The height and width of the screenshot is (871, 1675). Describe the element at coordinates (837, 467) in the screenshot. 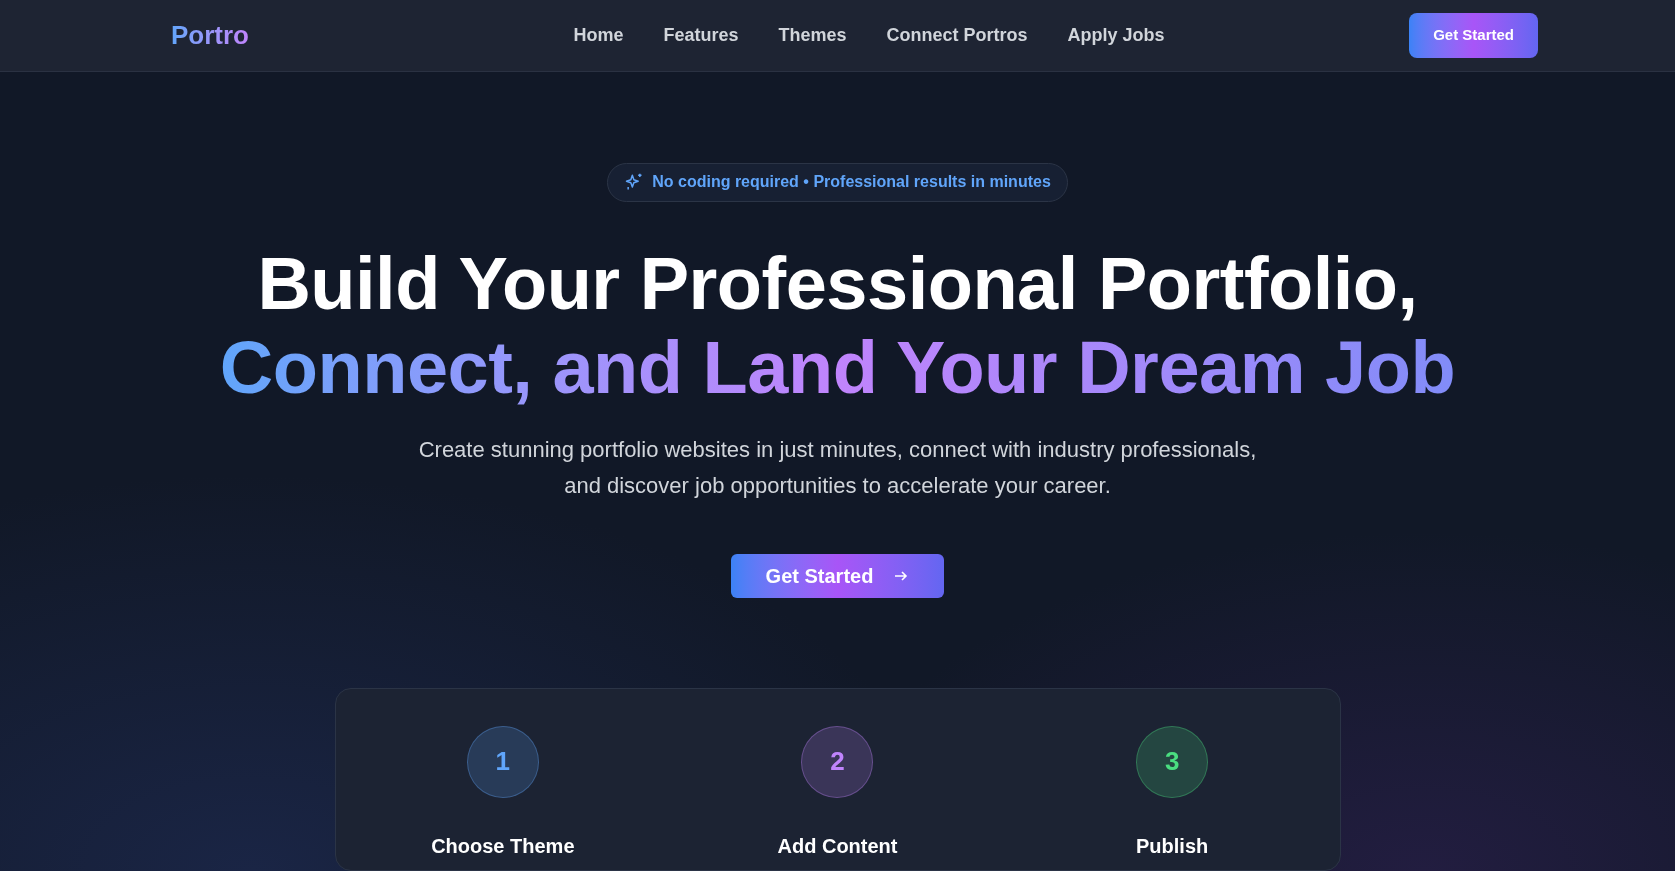

I see `hero-description: Create stunning portfolio websites in just minutes, connect with industry professionals, and discover job opportunities to accelerate your career.` at that location.